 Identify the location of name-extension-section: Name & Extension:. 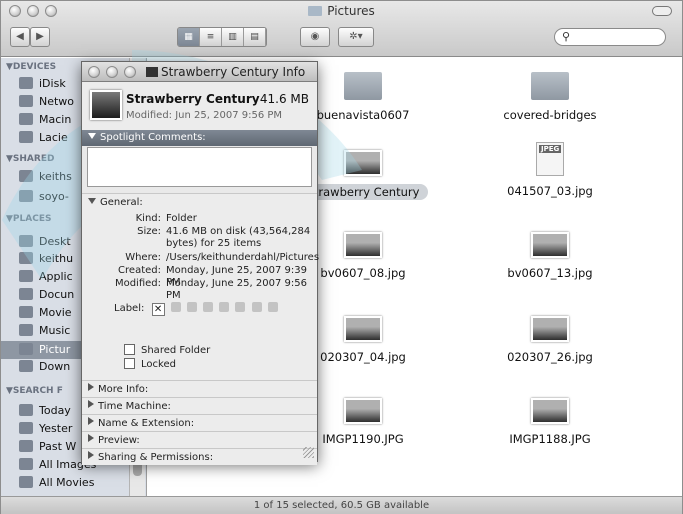
(199, 422).